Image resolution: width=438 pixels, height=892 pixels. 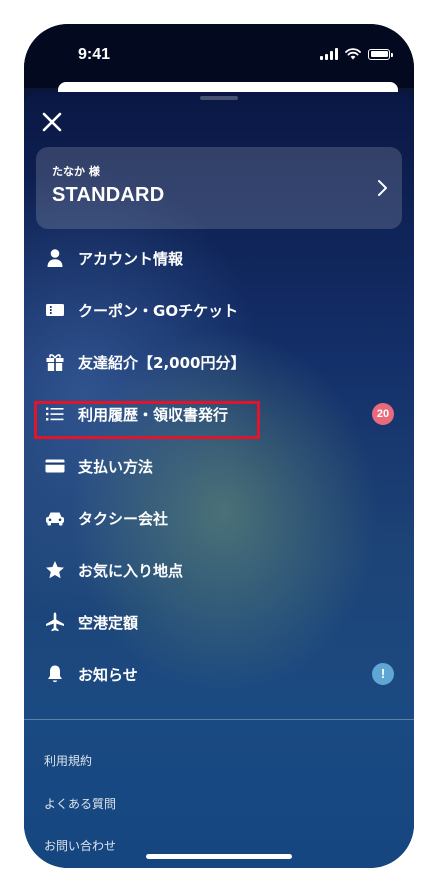 What do you see at coordinates (76, 171) in the screenshot?
I see `profile-name: たなか 様` at bounding box center [76, 171].